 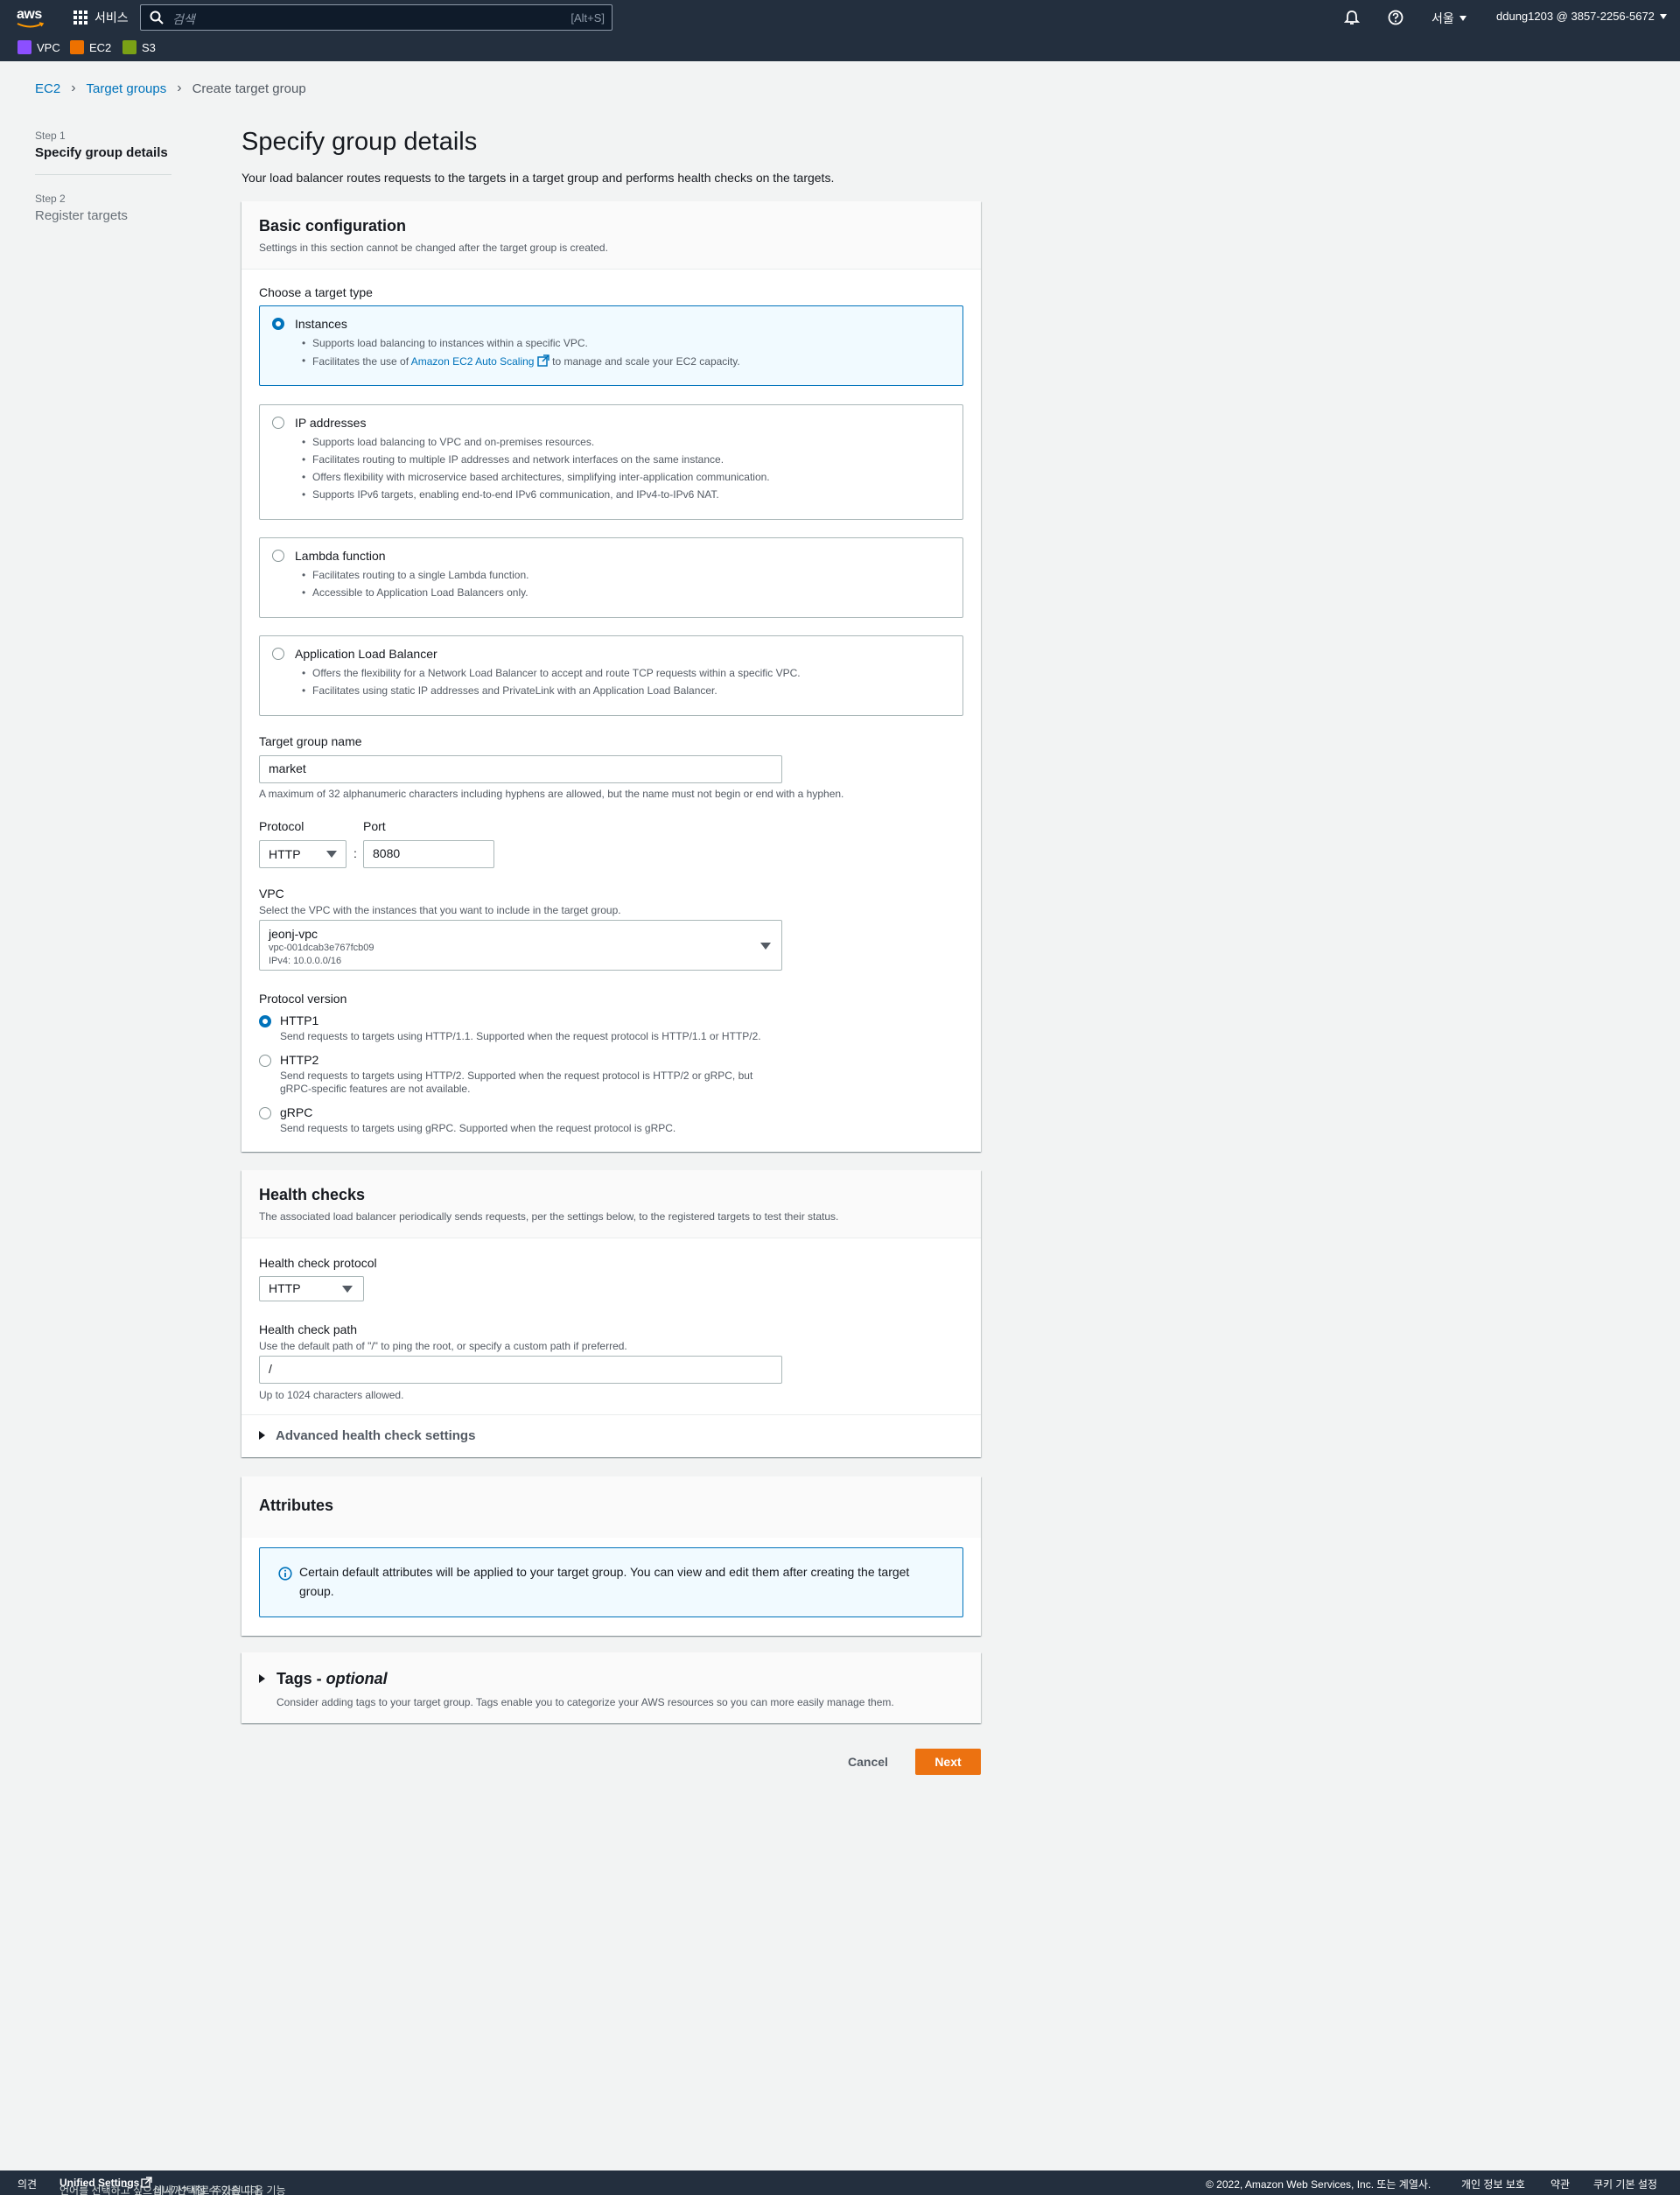 I want to click on cookie-preferences-link: 쿠키 기본 설정, so click(x=1625, y=2184).